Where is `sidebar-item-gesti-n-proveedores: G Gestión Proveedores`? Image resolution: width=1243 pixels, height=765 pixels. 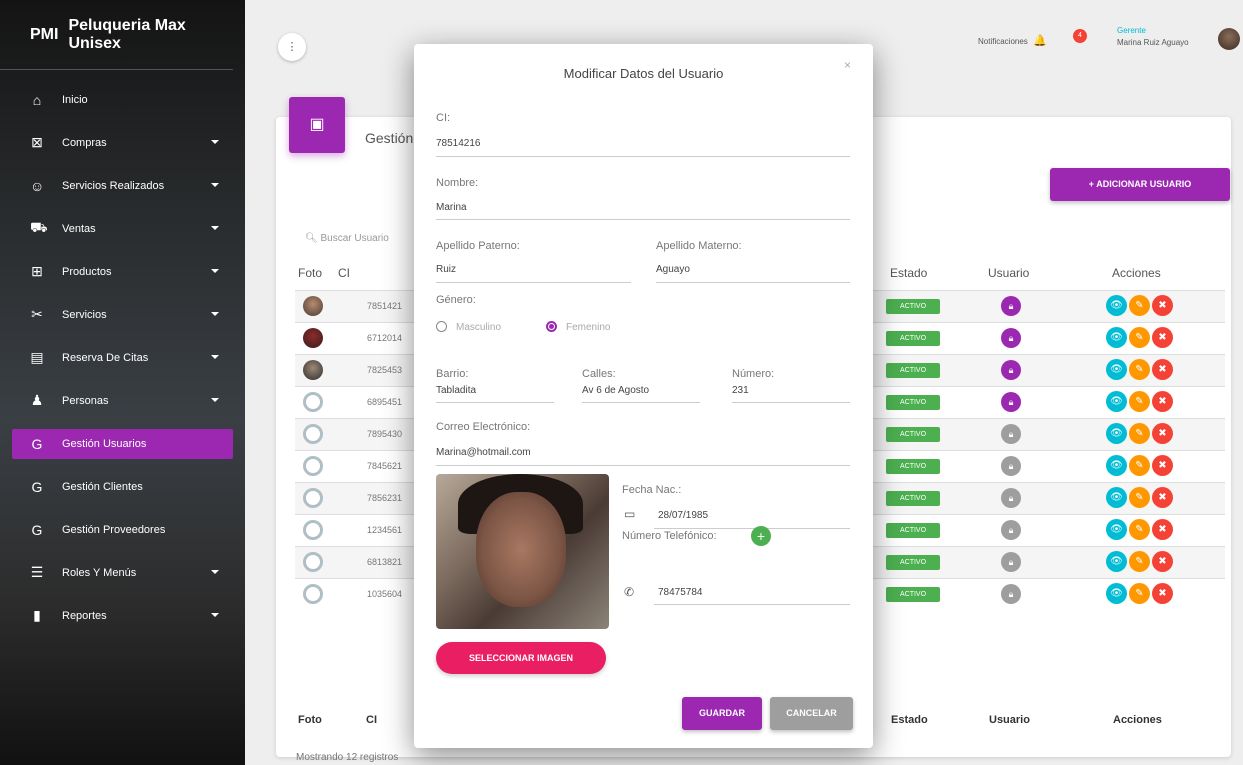 sidebar-item-gesti-n-proveedores: G Gestión Proveedores is located at coordinates (122, 529).